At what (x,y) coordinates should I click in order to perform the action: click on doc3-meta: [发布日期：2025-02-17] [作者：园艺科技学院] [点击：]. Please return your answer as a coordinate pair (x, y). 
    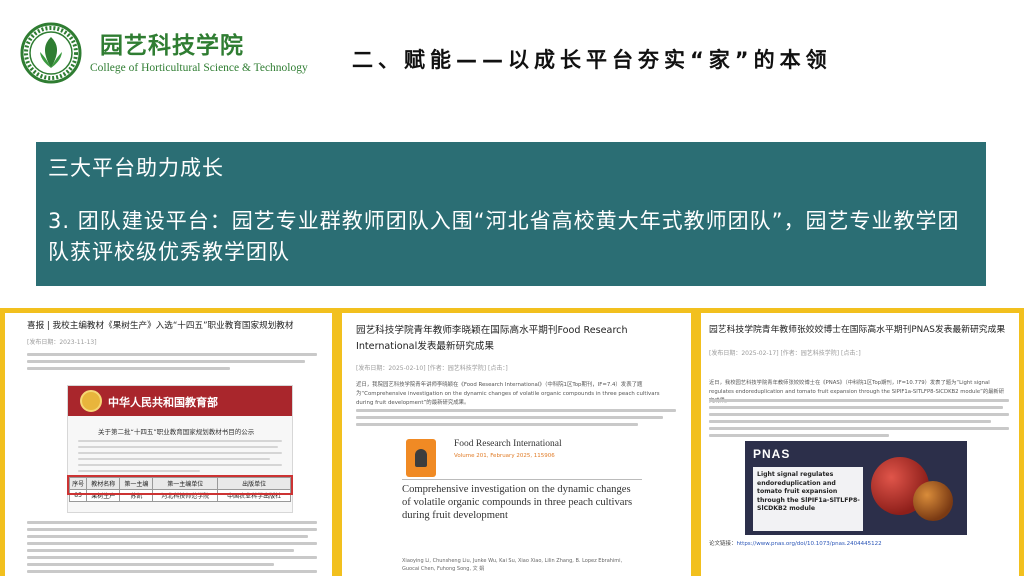
    Looking at the image, I should click on (785, 353).